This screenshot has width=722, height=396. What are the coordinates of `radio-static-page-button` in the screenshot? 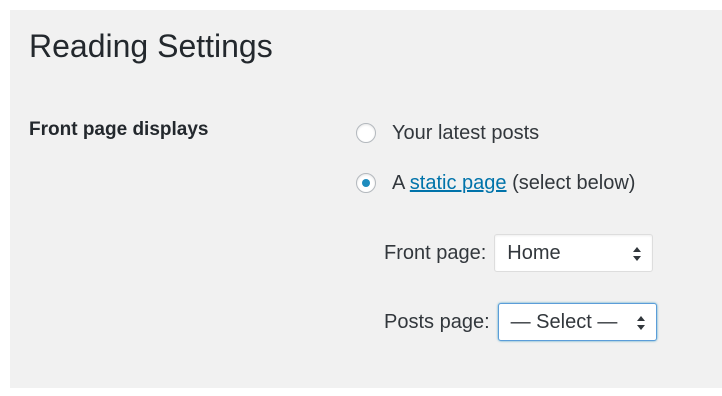 It's located at (366, 183).